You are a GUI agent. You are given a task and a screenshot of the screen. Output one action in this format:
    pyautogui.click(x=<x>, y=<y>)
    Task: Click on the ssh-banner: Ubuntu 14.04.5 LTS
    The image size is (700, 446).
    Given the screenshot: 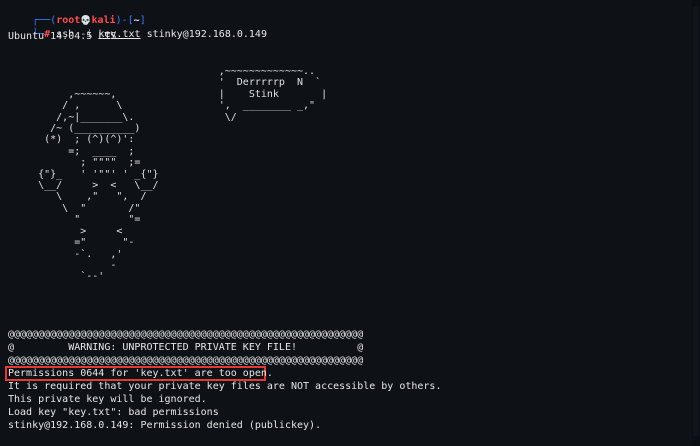 What is the action you would take?
    pyautogui.click(x=62, y=36)
    